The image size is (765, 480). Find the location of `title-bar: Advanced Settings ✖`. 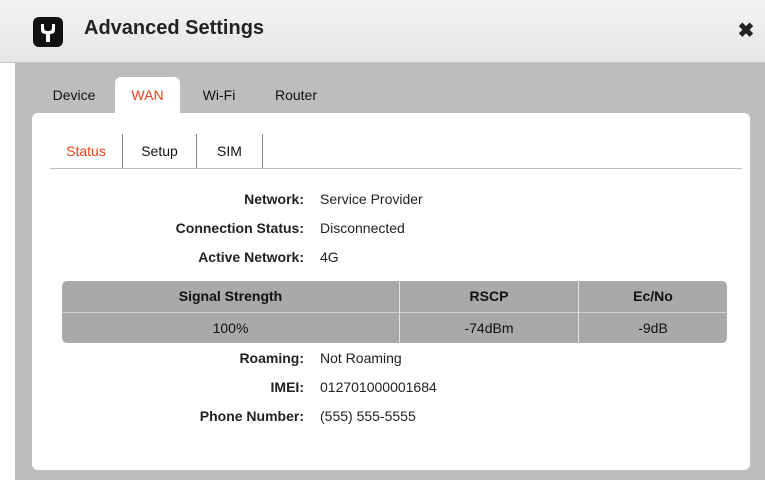

title-bar: Advanced Settings ✖ is located at coordinates (382, 31).